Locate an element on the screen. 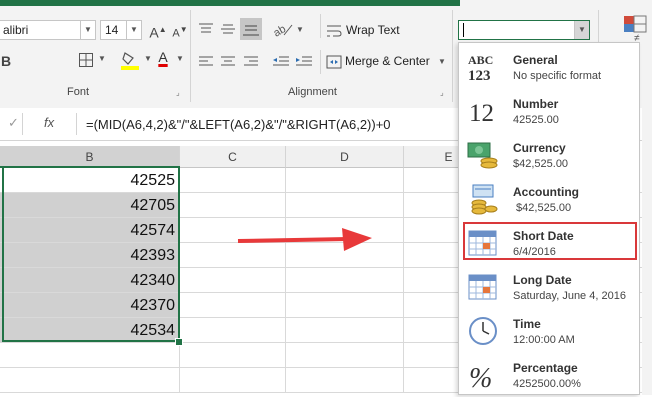  number-format-option-time: Time 12:00:00 AM is located at coordinates (549, 331).